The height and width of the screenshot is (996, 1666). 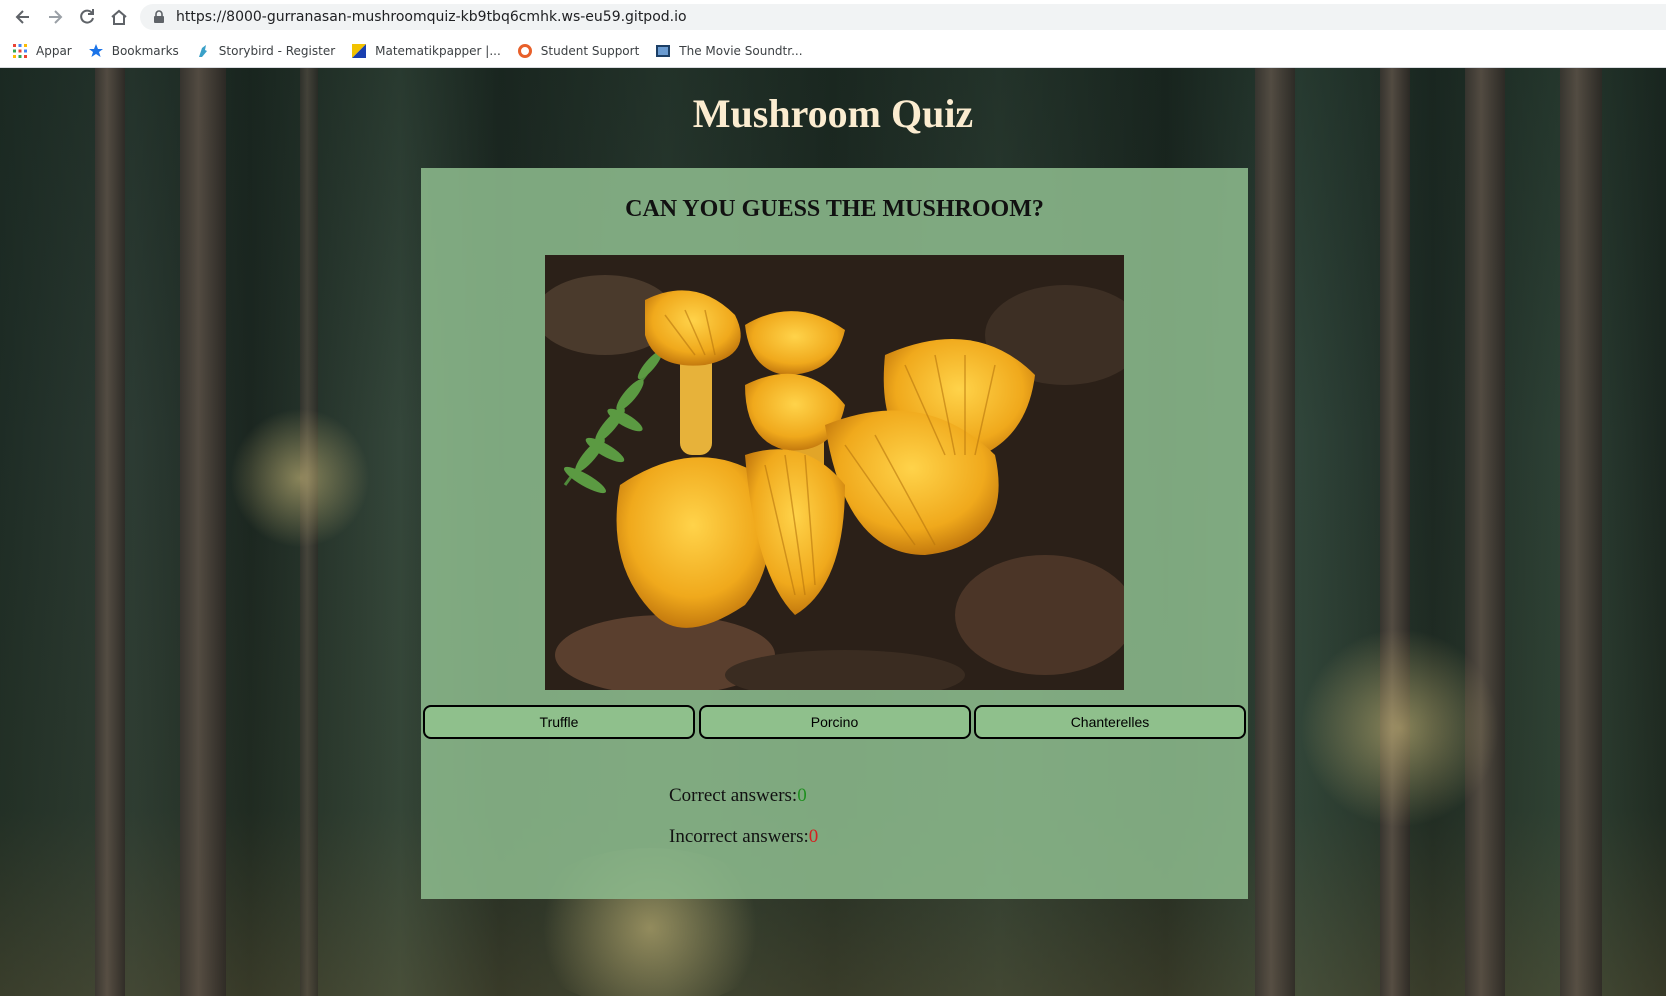 I want to click on ring-icon, so click(x=525, y=51).